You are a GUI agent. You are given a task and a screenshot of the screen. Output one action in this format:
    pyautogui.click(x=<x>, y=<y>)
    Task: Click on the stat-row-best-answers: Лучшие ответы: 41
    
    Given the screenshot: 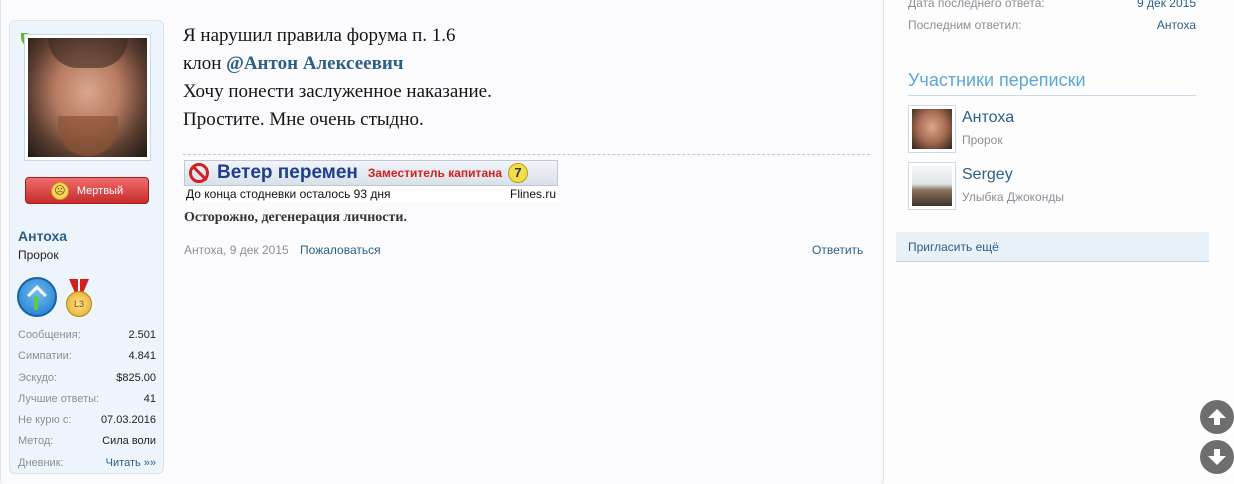 What is the action you would take?
    pyautogui.click(x=87, y=399)
    